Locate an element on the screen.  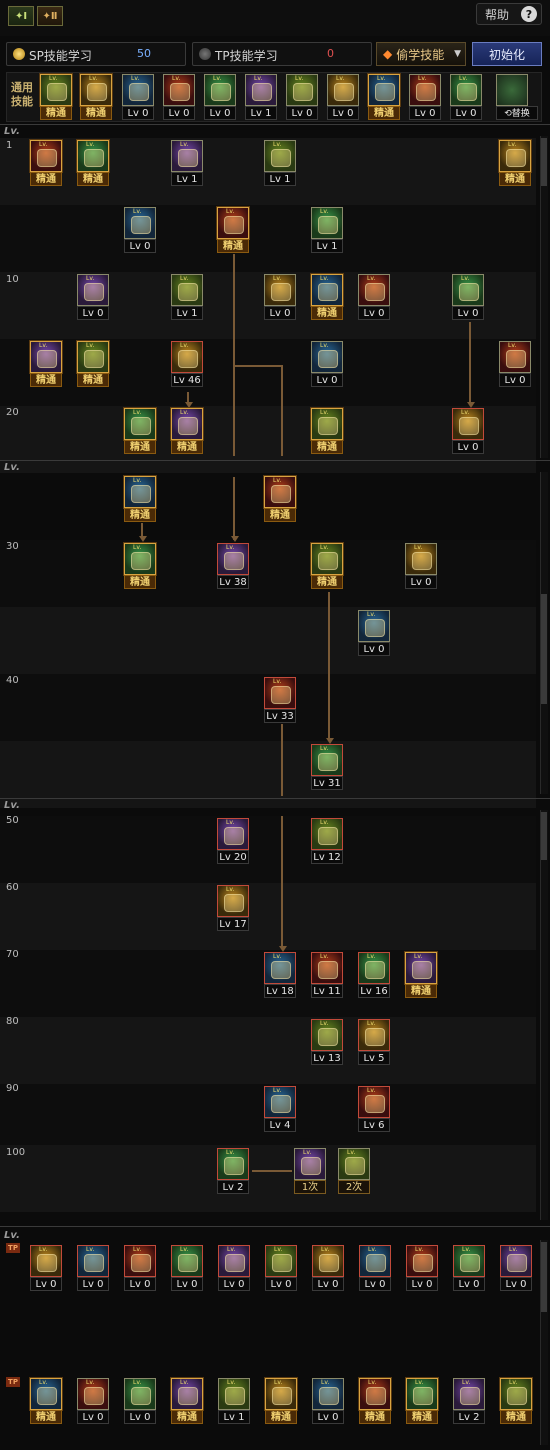
strike-skill-icon: Lv. is located at coordinates (187, 156).